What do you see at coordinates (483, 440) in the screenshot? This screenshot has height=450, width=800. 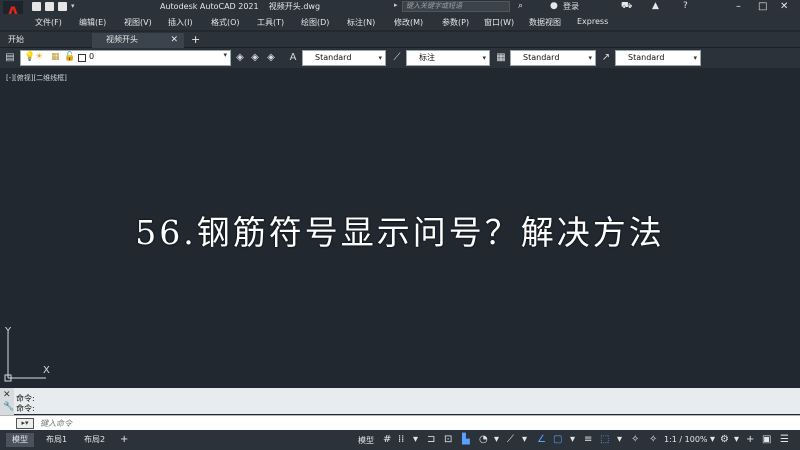 I see `polar-tracking-icon: ◔` at bounding box center [483, 440].